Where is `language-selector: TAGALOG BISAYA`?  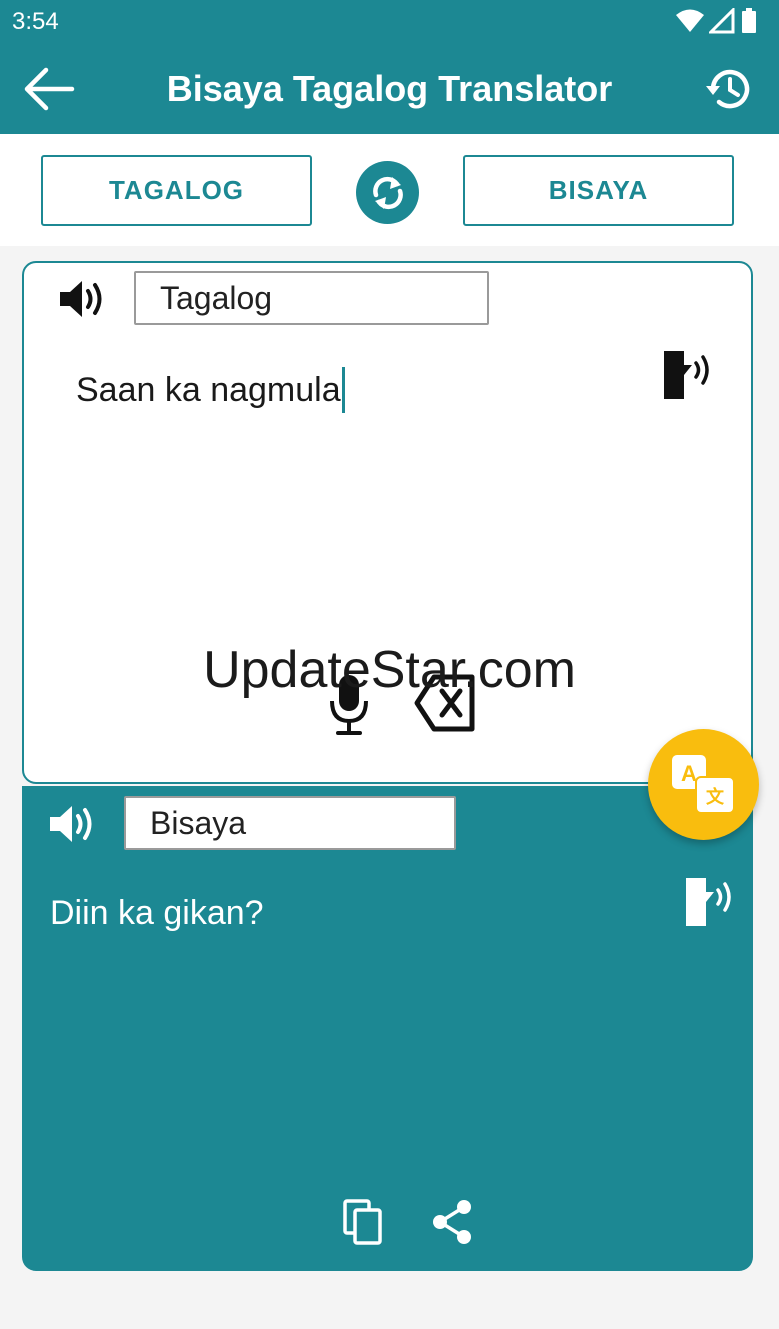 language-selector: TAGALOG BISAYA is located at coordinates (389, 190).